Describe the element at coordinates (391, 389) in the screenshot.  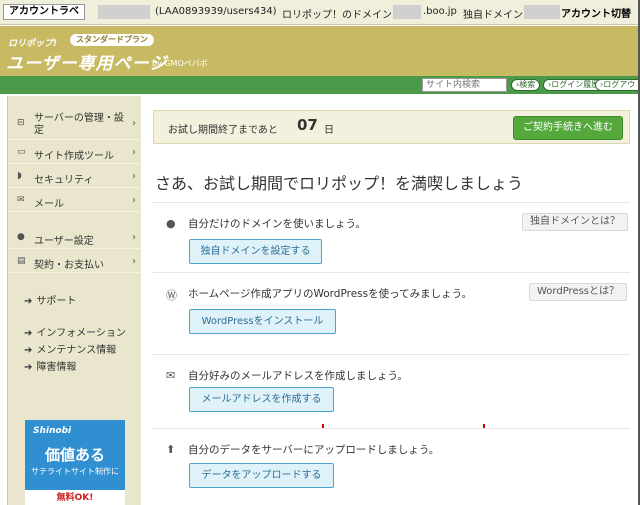
I see `card-mail: ✉ 自分好みのメールアドレスを作成しましょう。 メールアドレスを作成する` at that location.